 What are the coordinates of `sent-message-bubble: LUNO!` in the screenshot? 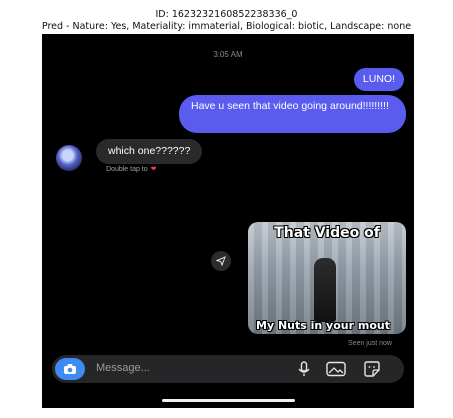 It's located at (378, 79).